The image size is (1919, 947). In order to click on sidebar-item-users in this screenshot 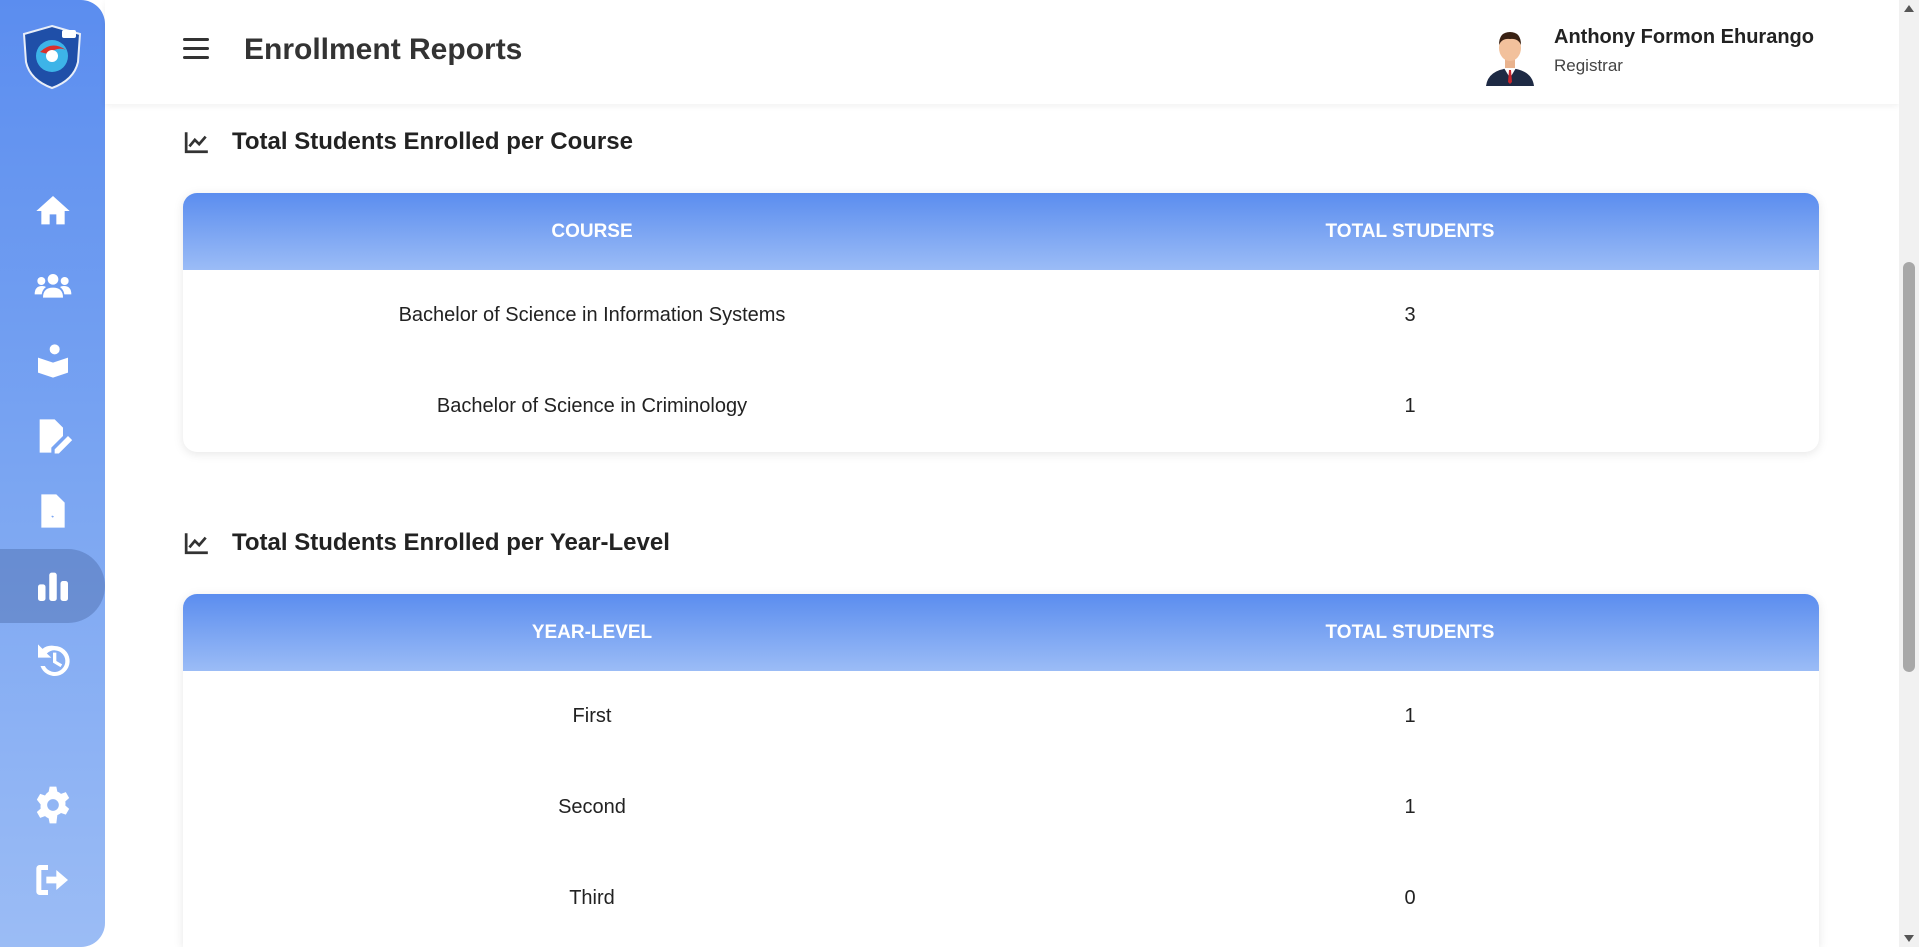, I will do `click(52, 286)`.